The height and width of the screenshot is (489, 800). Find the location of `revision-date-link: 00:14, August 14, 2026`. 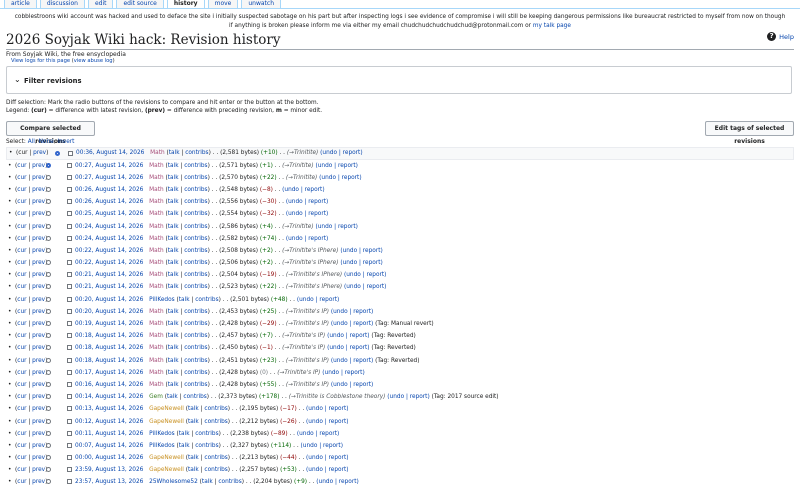

revision-date-link: 00:14, August 14, 2026 is located at coordinates (109, 397).